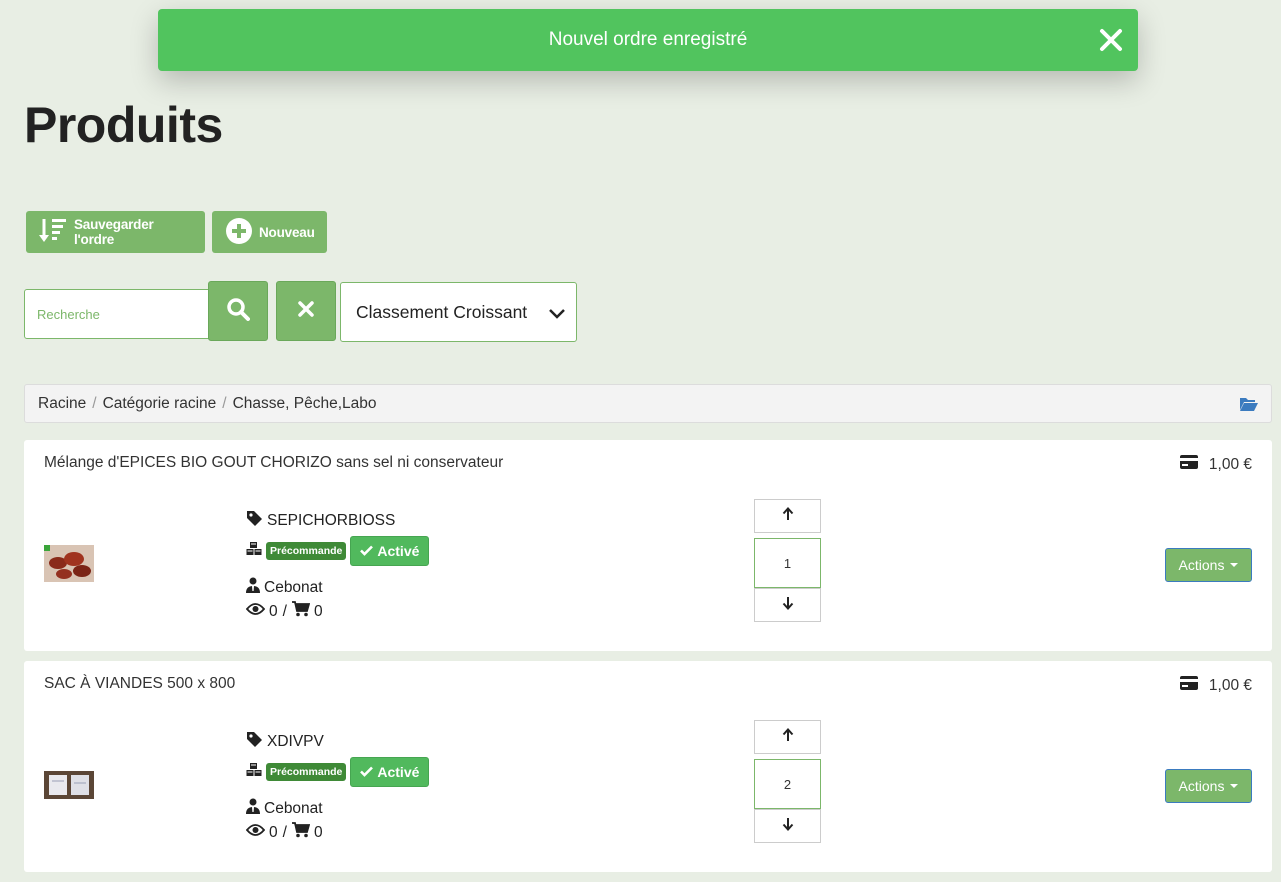  What do you see at coordinates (1249, 406) in the screenshot?
I see `folder-open-icon` at bounding box center [1249, 406].